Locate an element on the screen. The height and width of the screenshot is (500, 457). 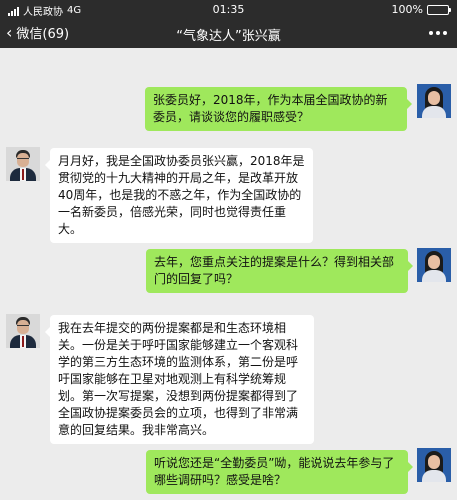
message-bubble: 张委员好，2018年，作为本届全国政协的新委员，请谈谈您的履职感受？ is located at coordinates (278, 109).